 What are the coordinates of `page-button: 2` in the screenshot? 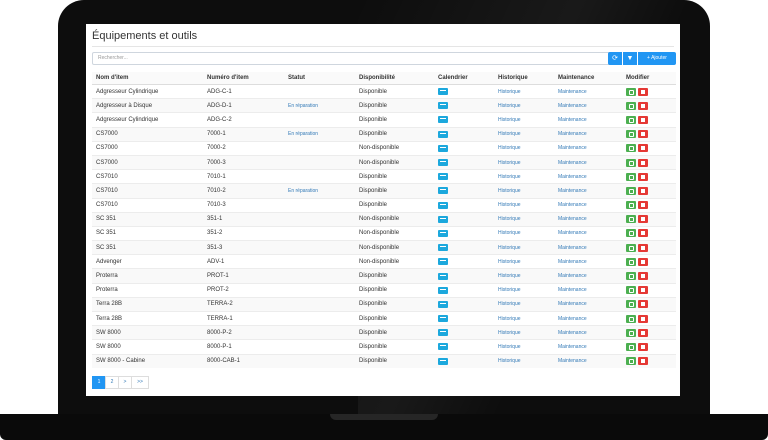 It's located at (112, 382).